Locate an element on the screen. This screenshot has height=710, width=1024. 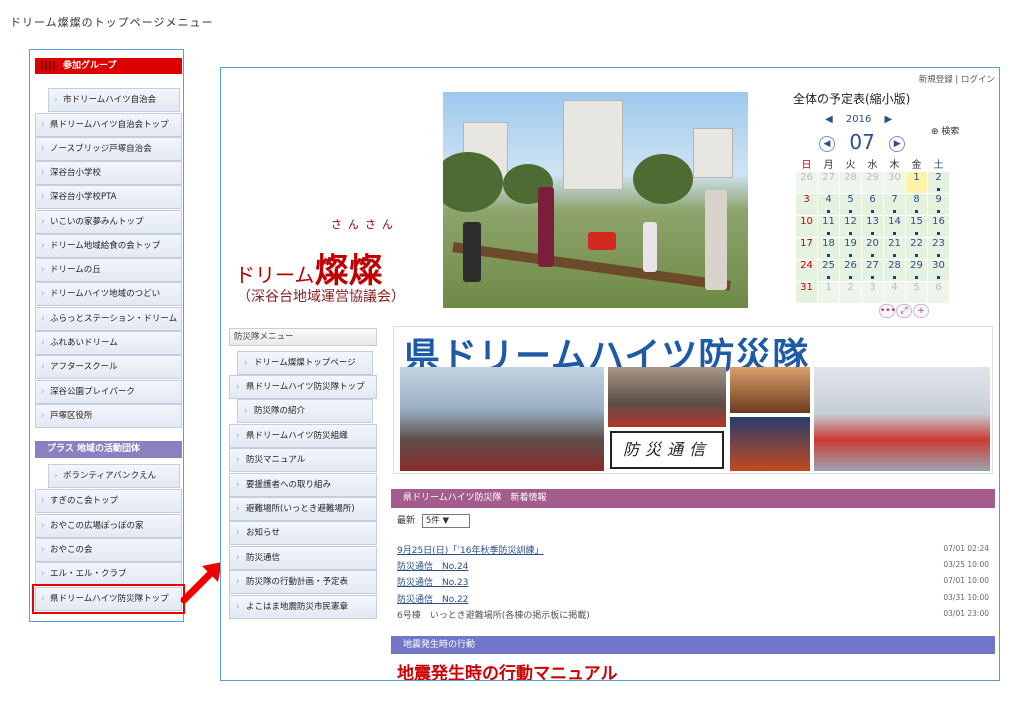
calendar-tools: ••• ⤢ + is located at coordinates (904, 311).